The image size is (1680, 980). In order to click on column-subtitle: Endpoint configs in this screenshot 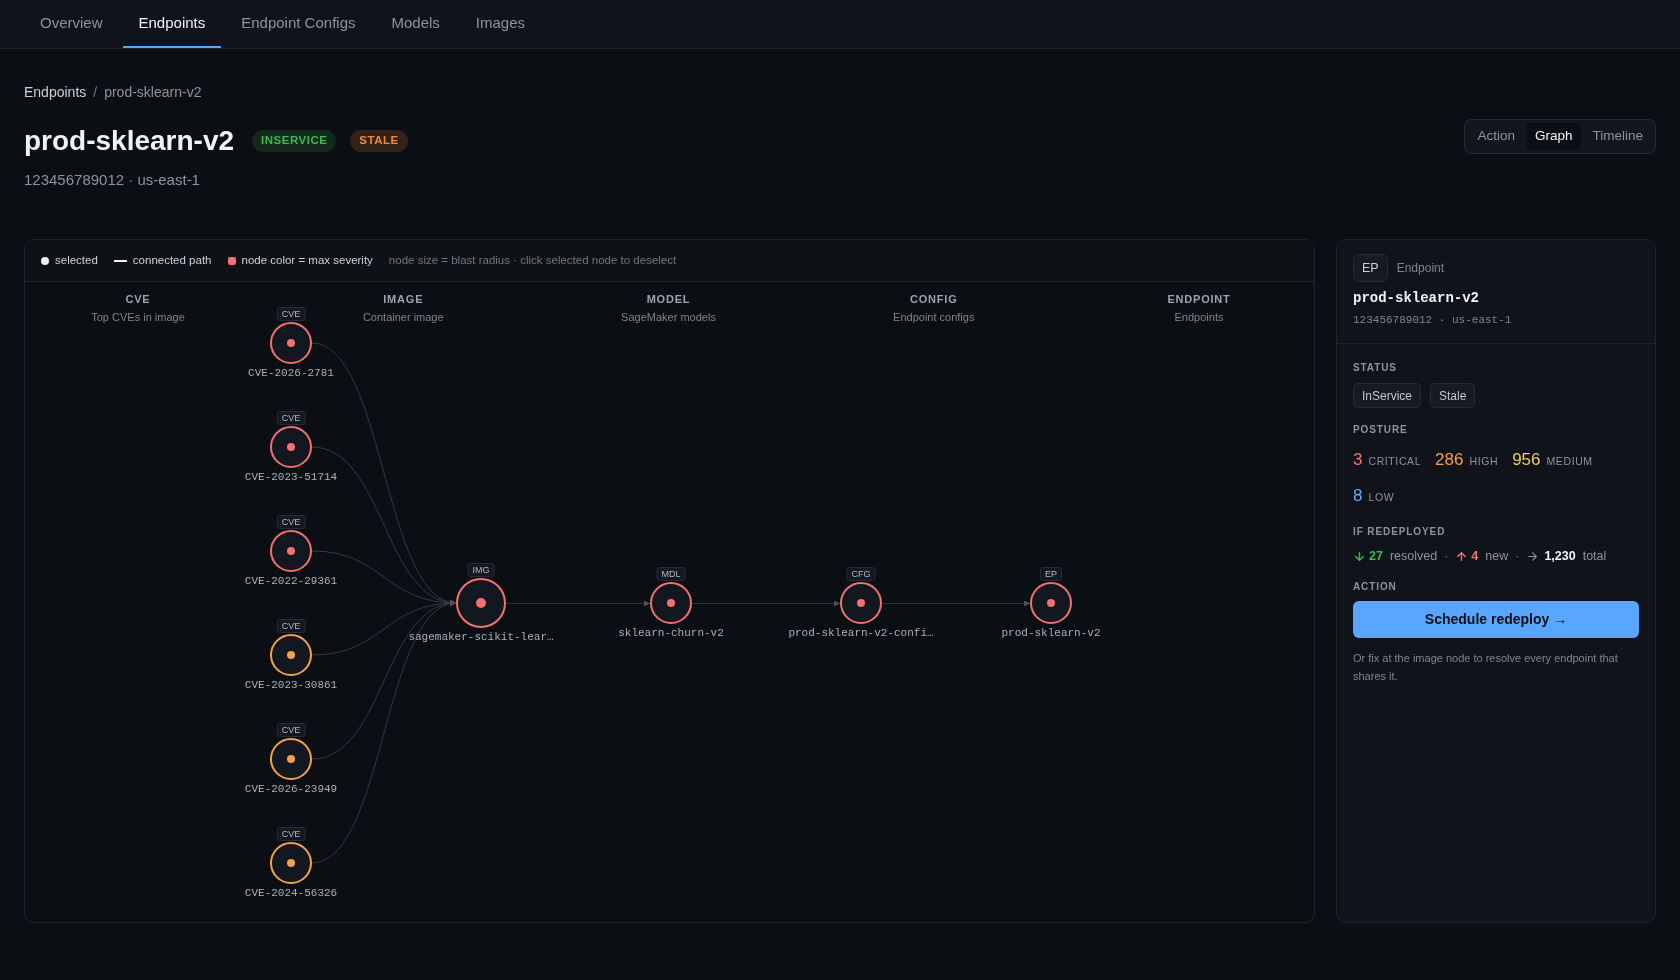, I will do `click(934, 317)`.